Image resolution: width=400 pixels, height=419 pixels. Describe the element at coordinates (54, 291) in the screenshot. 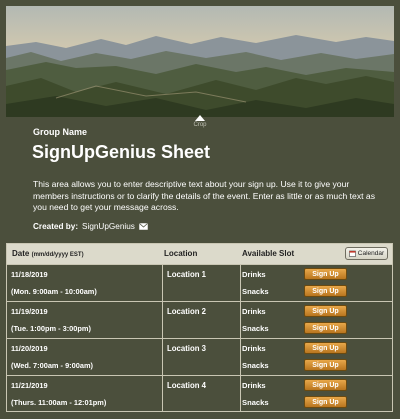

I see `row-time: (Mon. 9:00am - 10:00am)` at that location.